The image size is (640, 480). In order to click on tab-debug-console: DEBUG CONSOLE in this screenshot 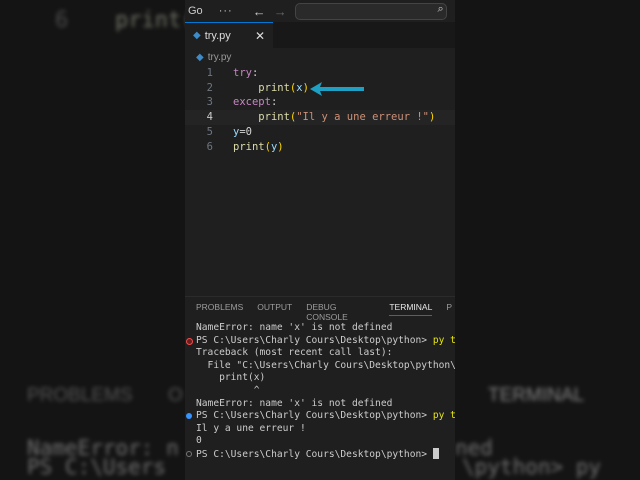, I will do `click(340, 310)`.